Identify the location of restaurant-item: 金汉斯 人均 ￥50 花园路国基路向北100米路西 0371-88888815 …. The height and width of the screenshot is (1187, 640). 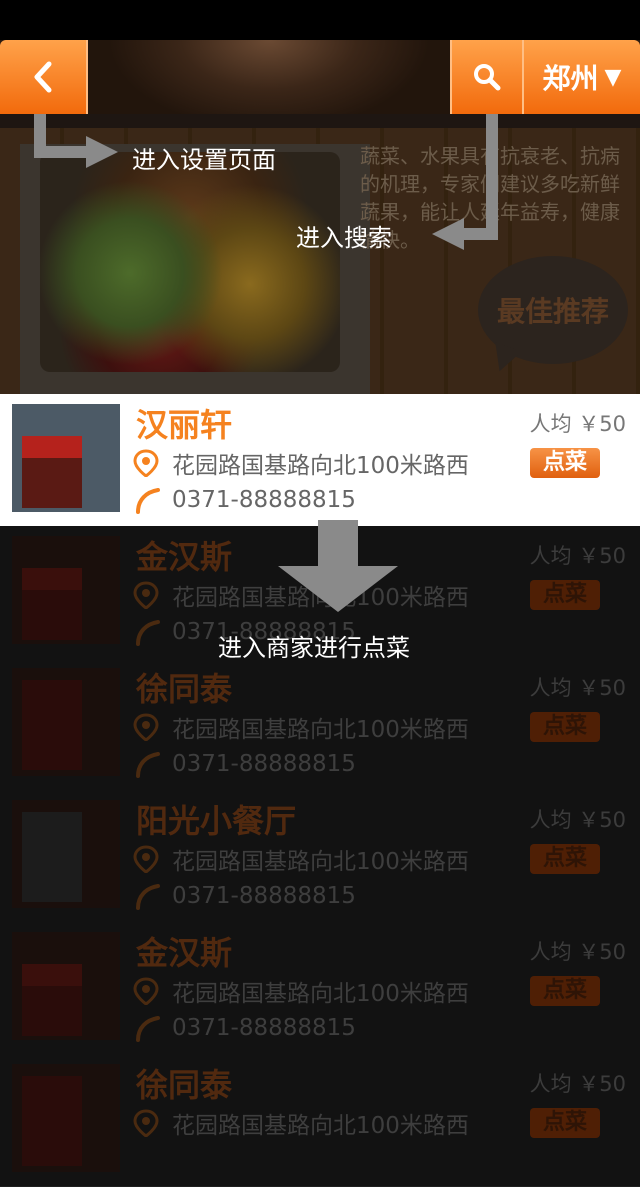
(320, 988).